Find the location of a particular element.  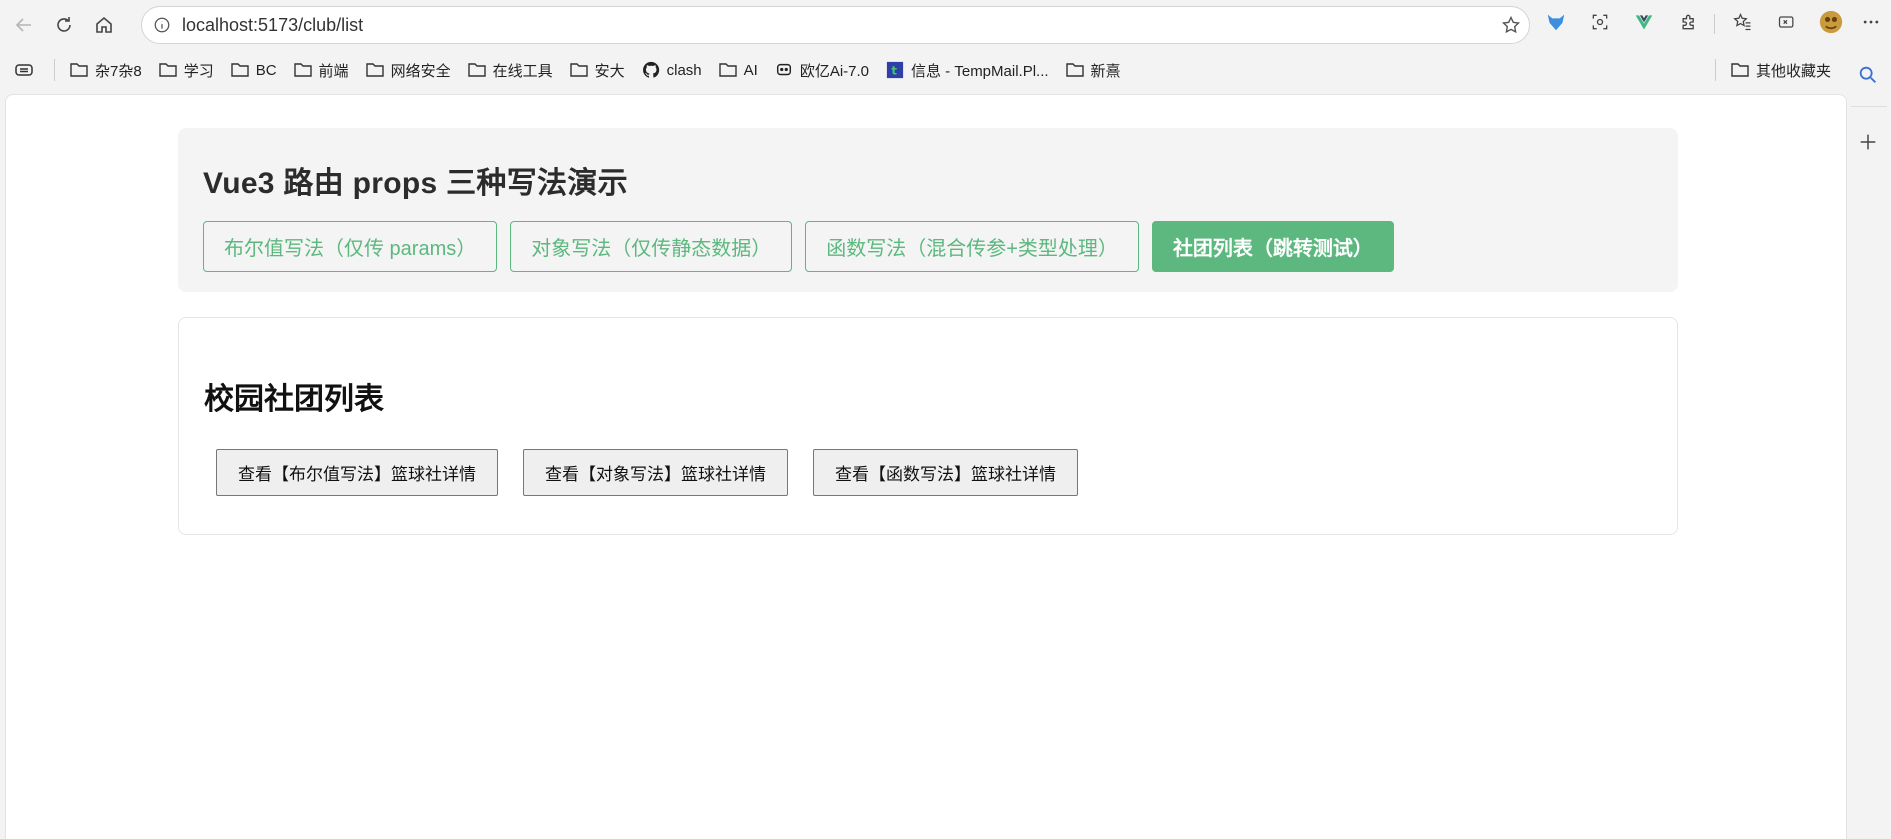

url-text: localhost:5173/club/list is located at coordinates (272, 25).